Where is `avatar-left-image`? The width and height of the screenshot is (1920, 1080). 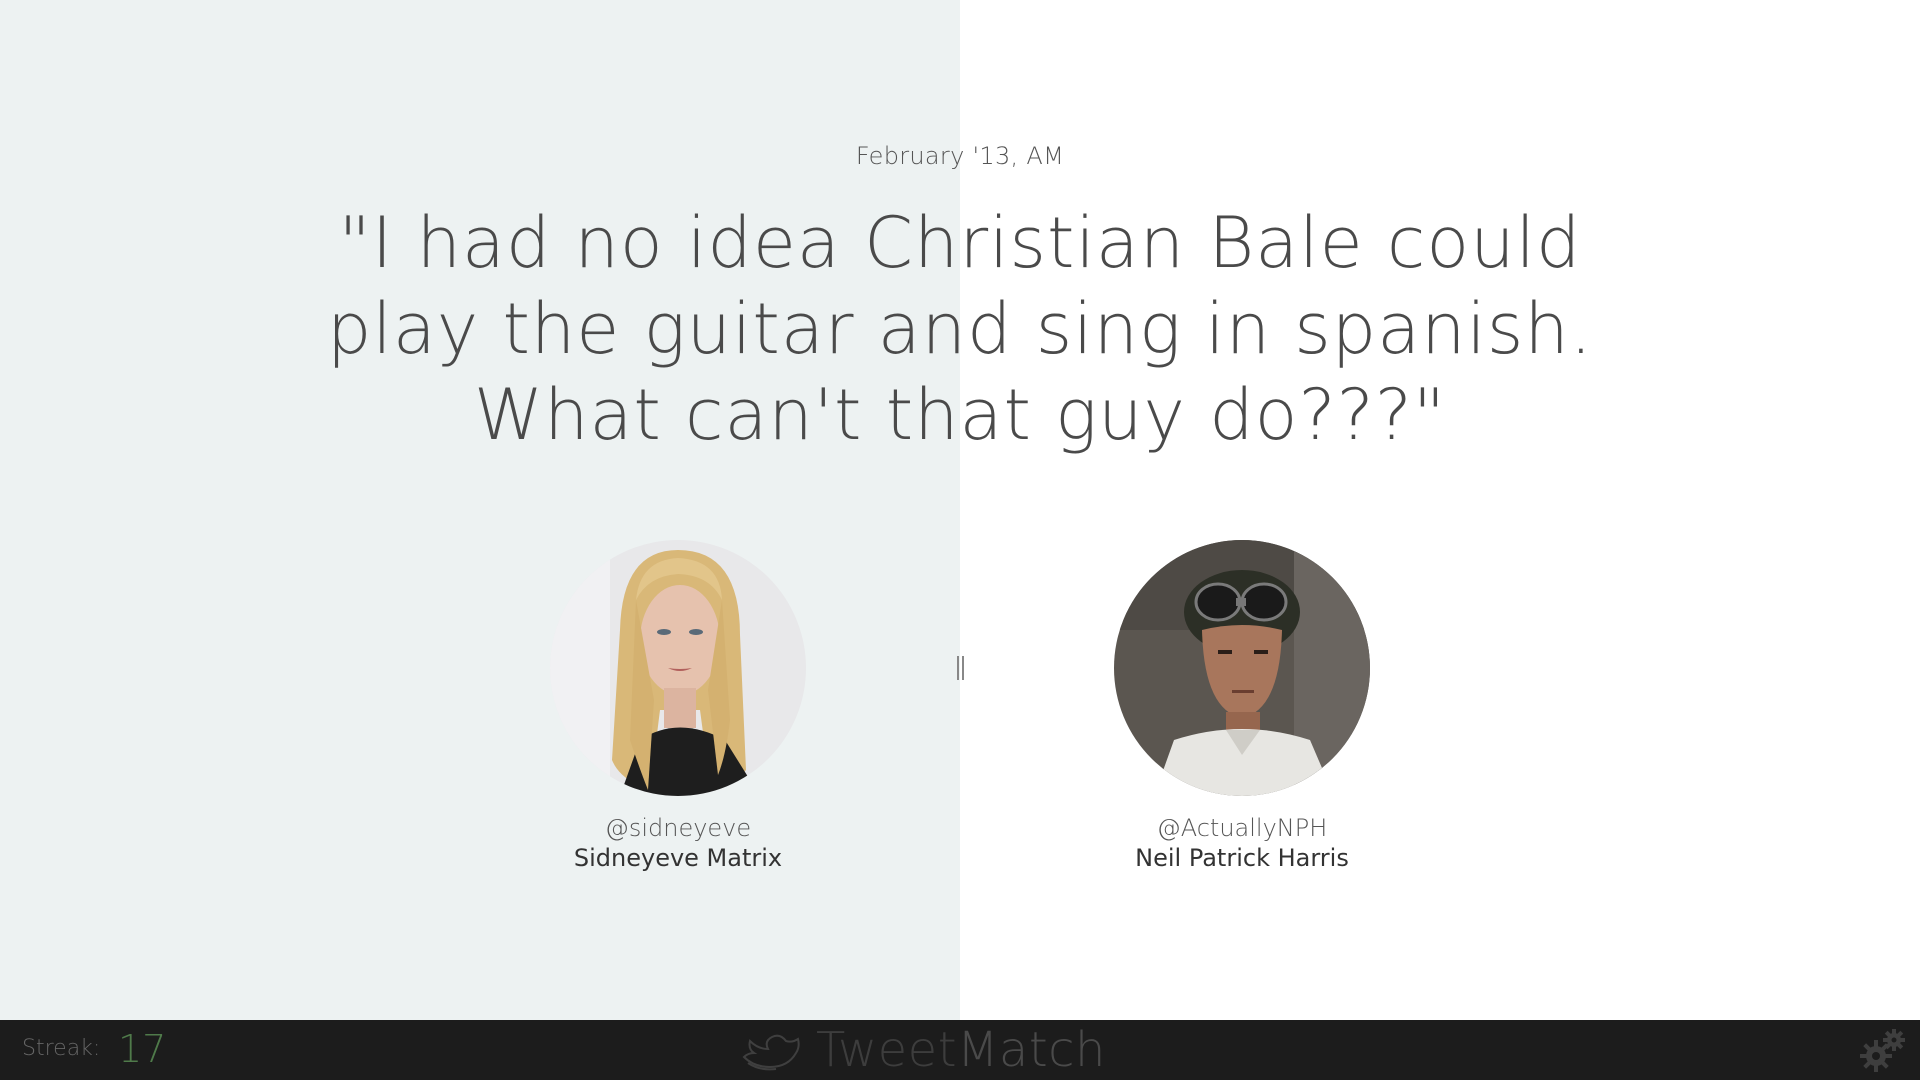
avatar-left-image is located at coordinates (678, 668).